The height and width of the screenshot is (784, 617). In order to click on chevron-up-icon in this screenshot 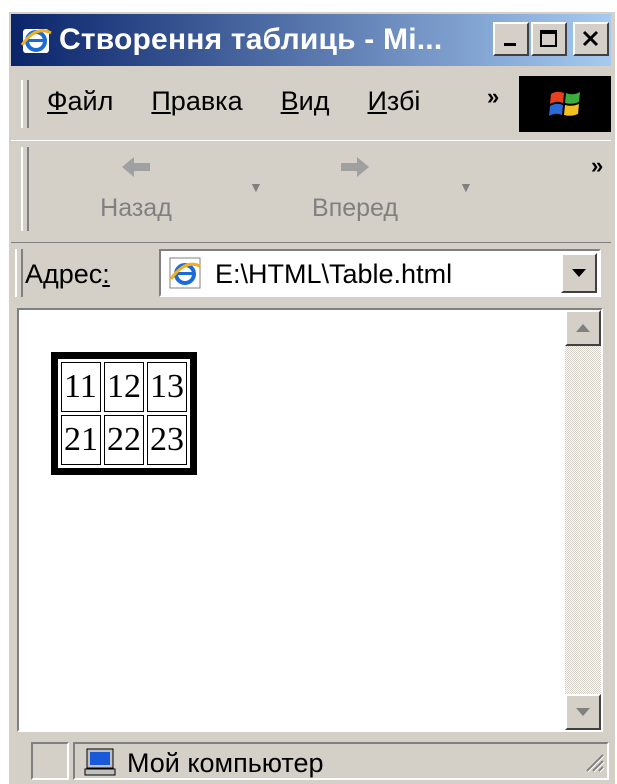, I will do `click(583, 328)`.